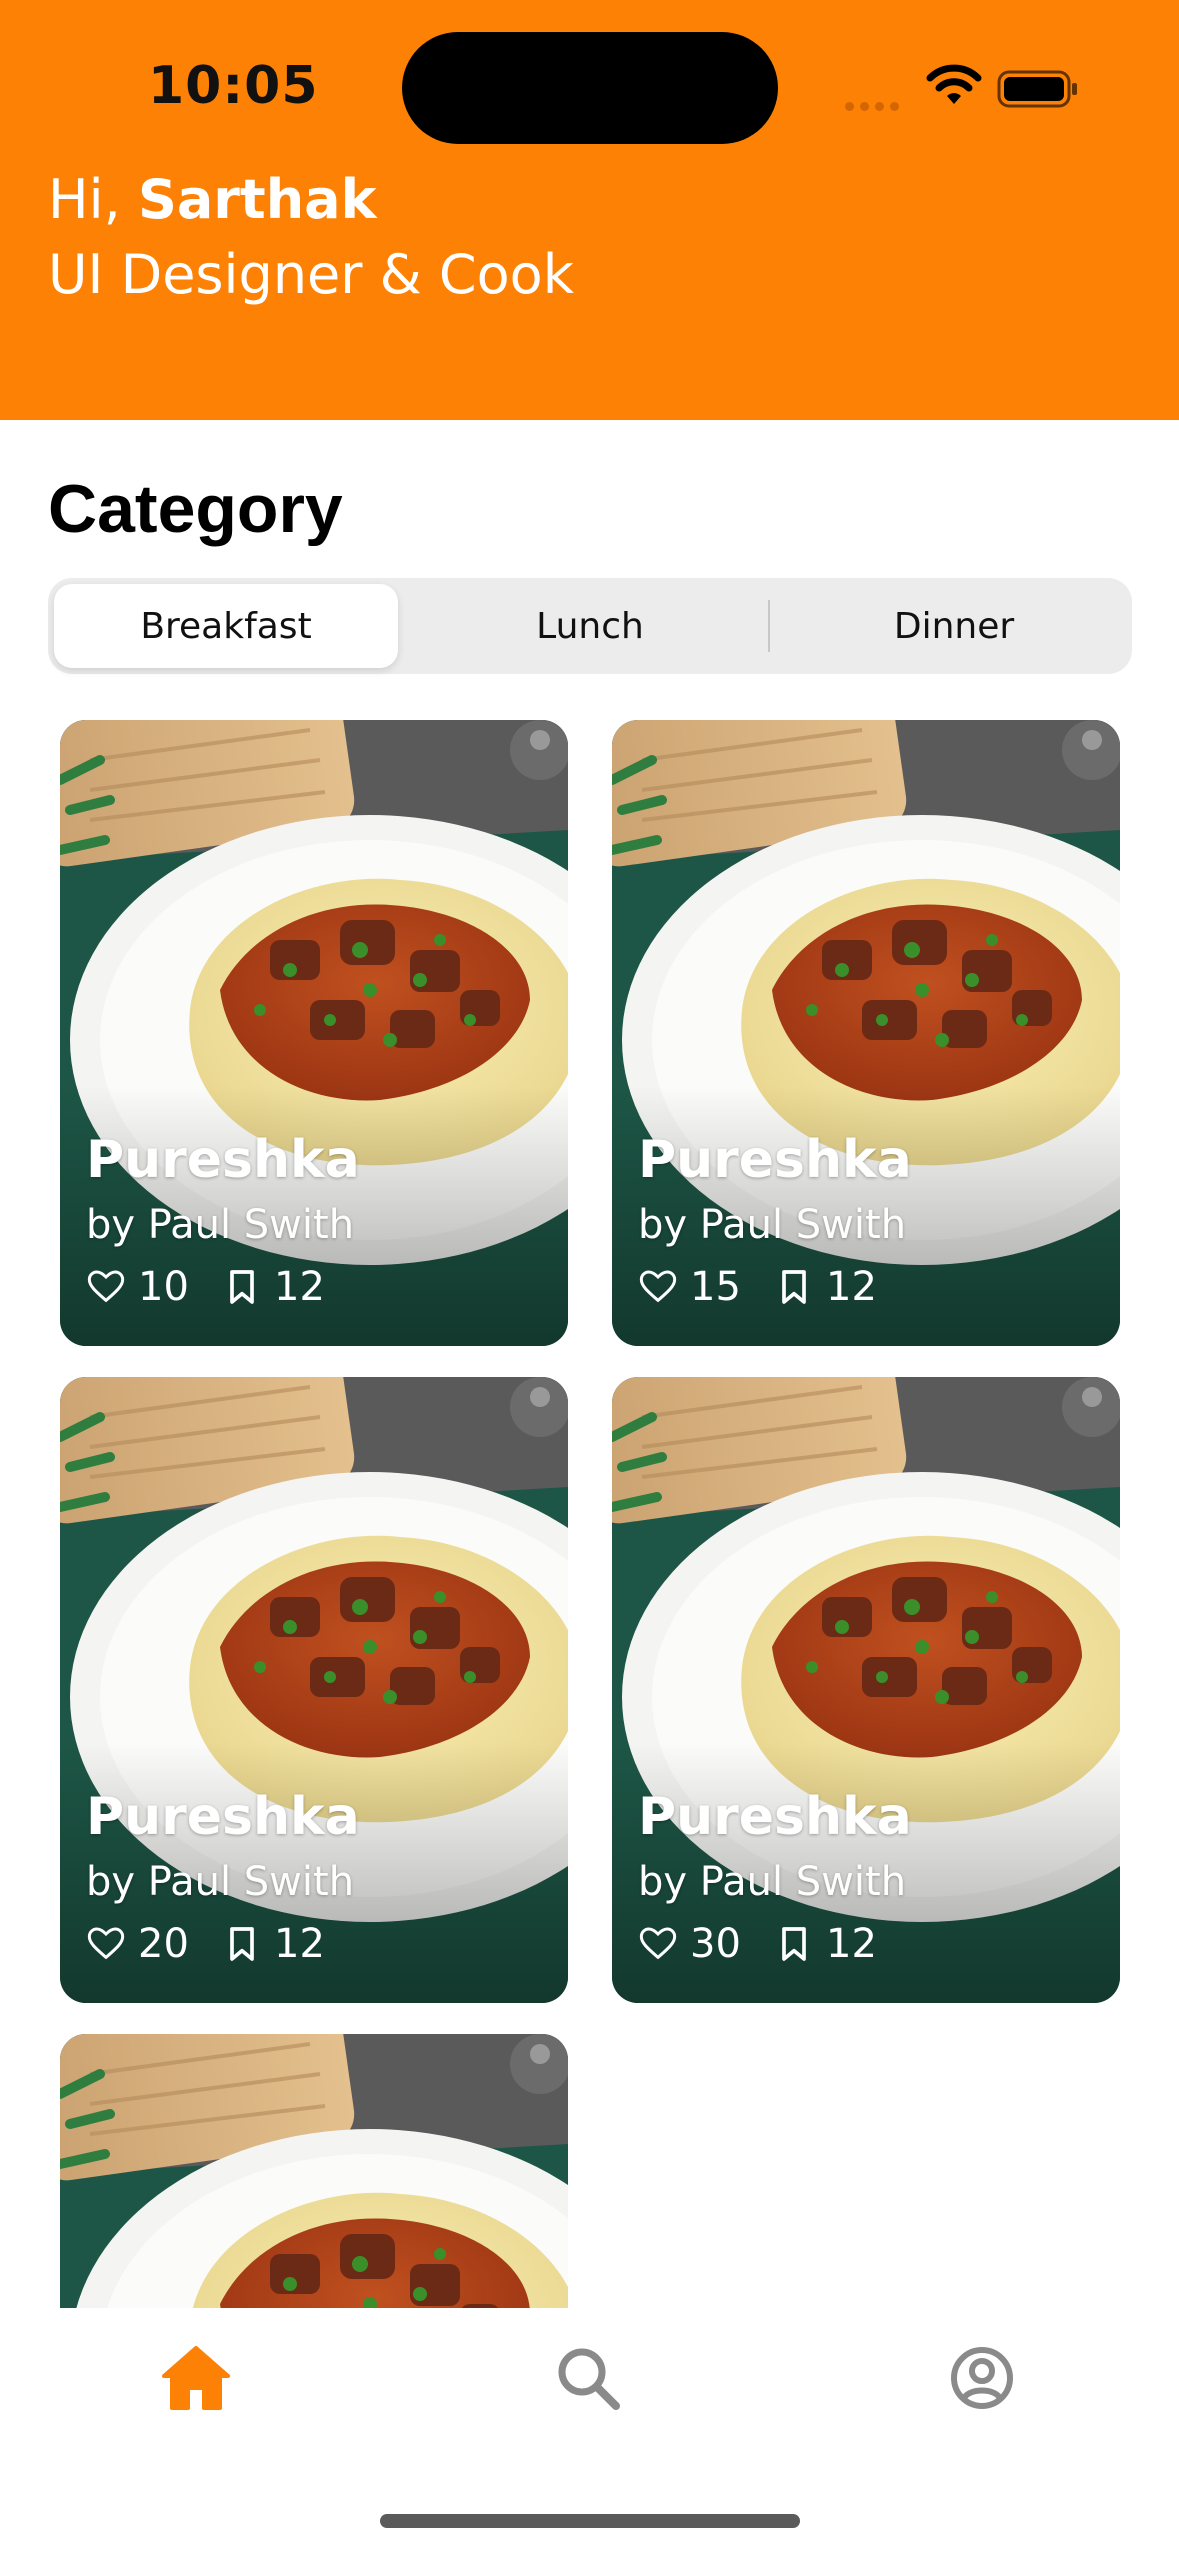 The image size is (1179, 2556). Describe the element at coordinates (954, 626) in the screenshot. I see `tab-dinner: Dinner` at that location.